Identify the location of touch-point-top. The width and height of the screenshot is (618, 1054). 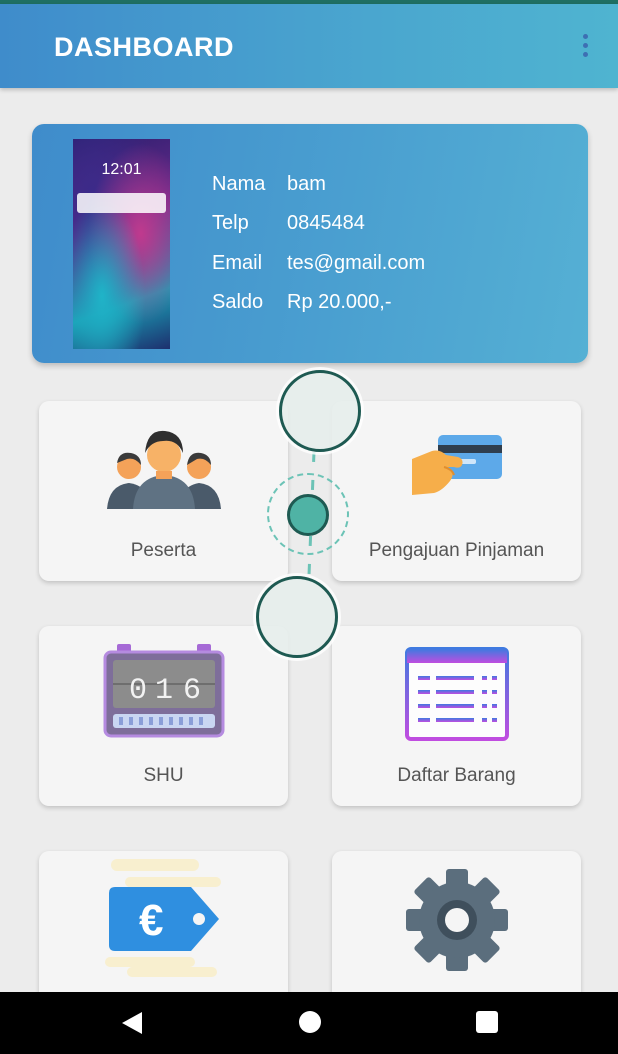
(320, 411).